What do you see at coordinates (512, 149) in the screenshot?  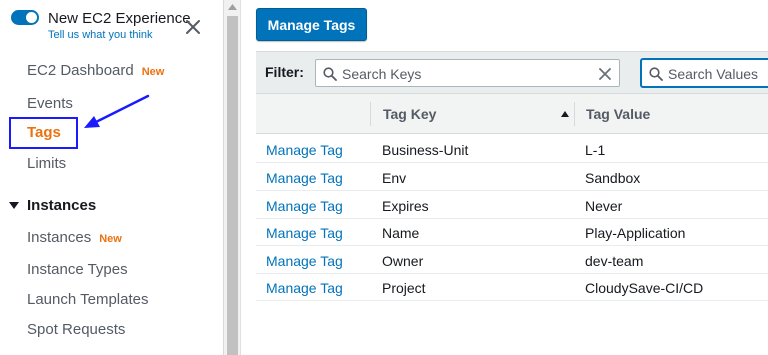 I see `table-row: Manage Tag Business-Unit L-1` at bounding box center [512, 149].